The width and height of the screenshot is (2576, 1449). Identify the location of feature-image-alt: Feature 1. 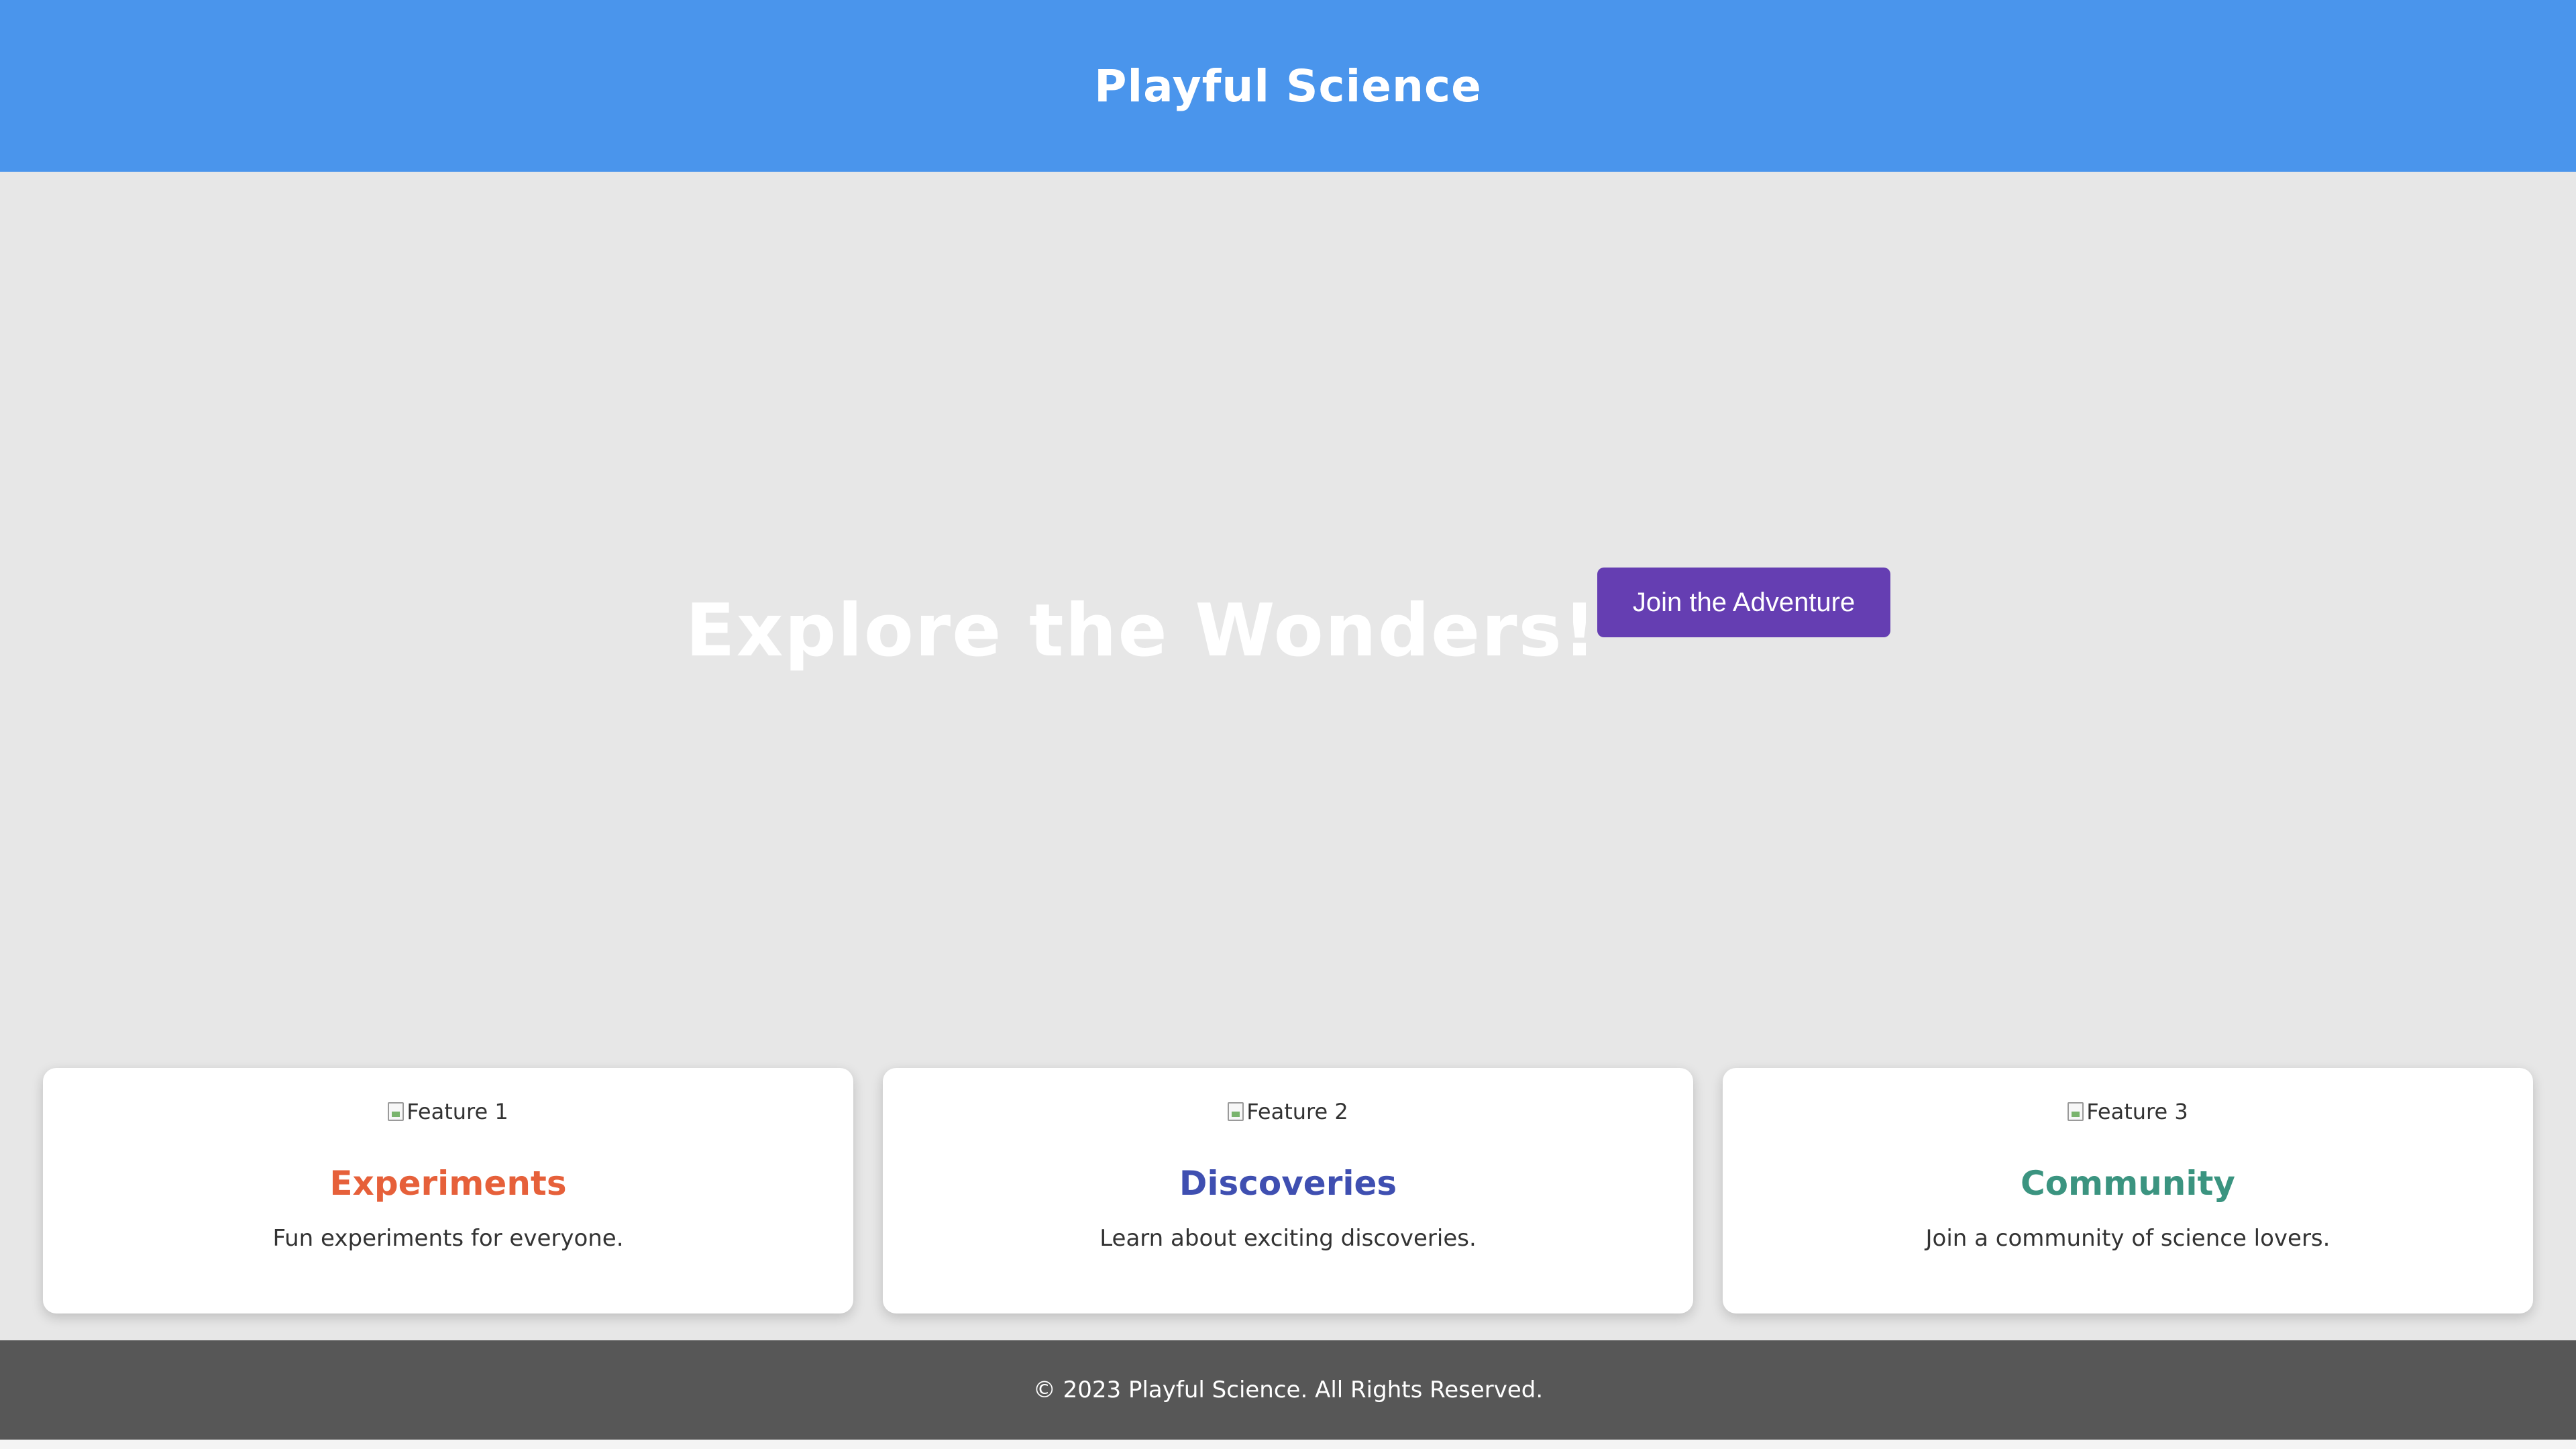
(457, 1111).